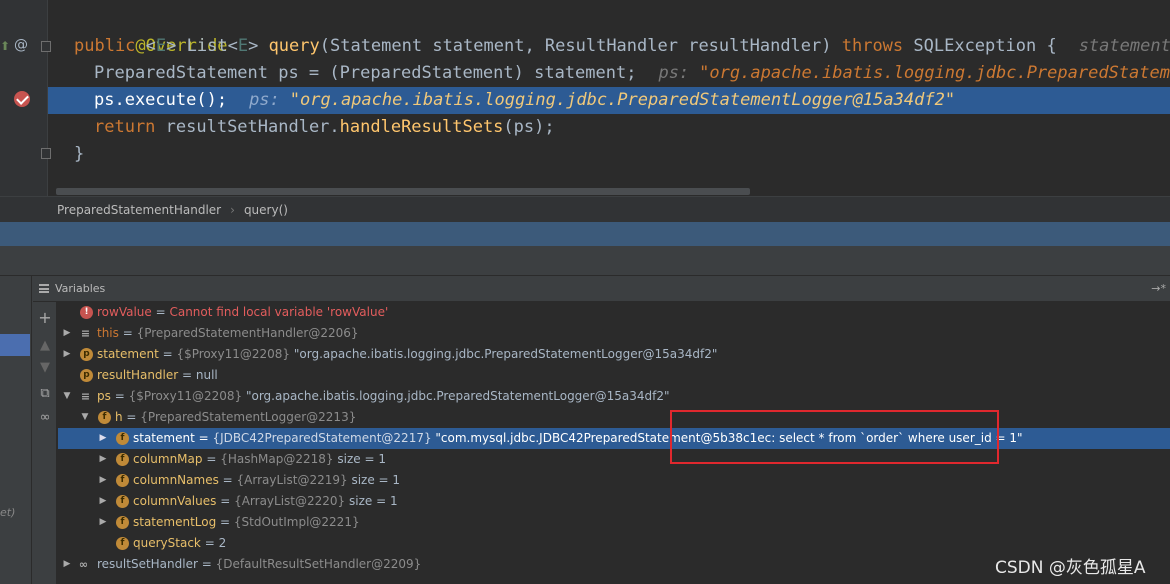  What do you see at coordinates (138, 375) in the screenshot?
I see `var-name: resultHandler` at bounding box center [138, 375].